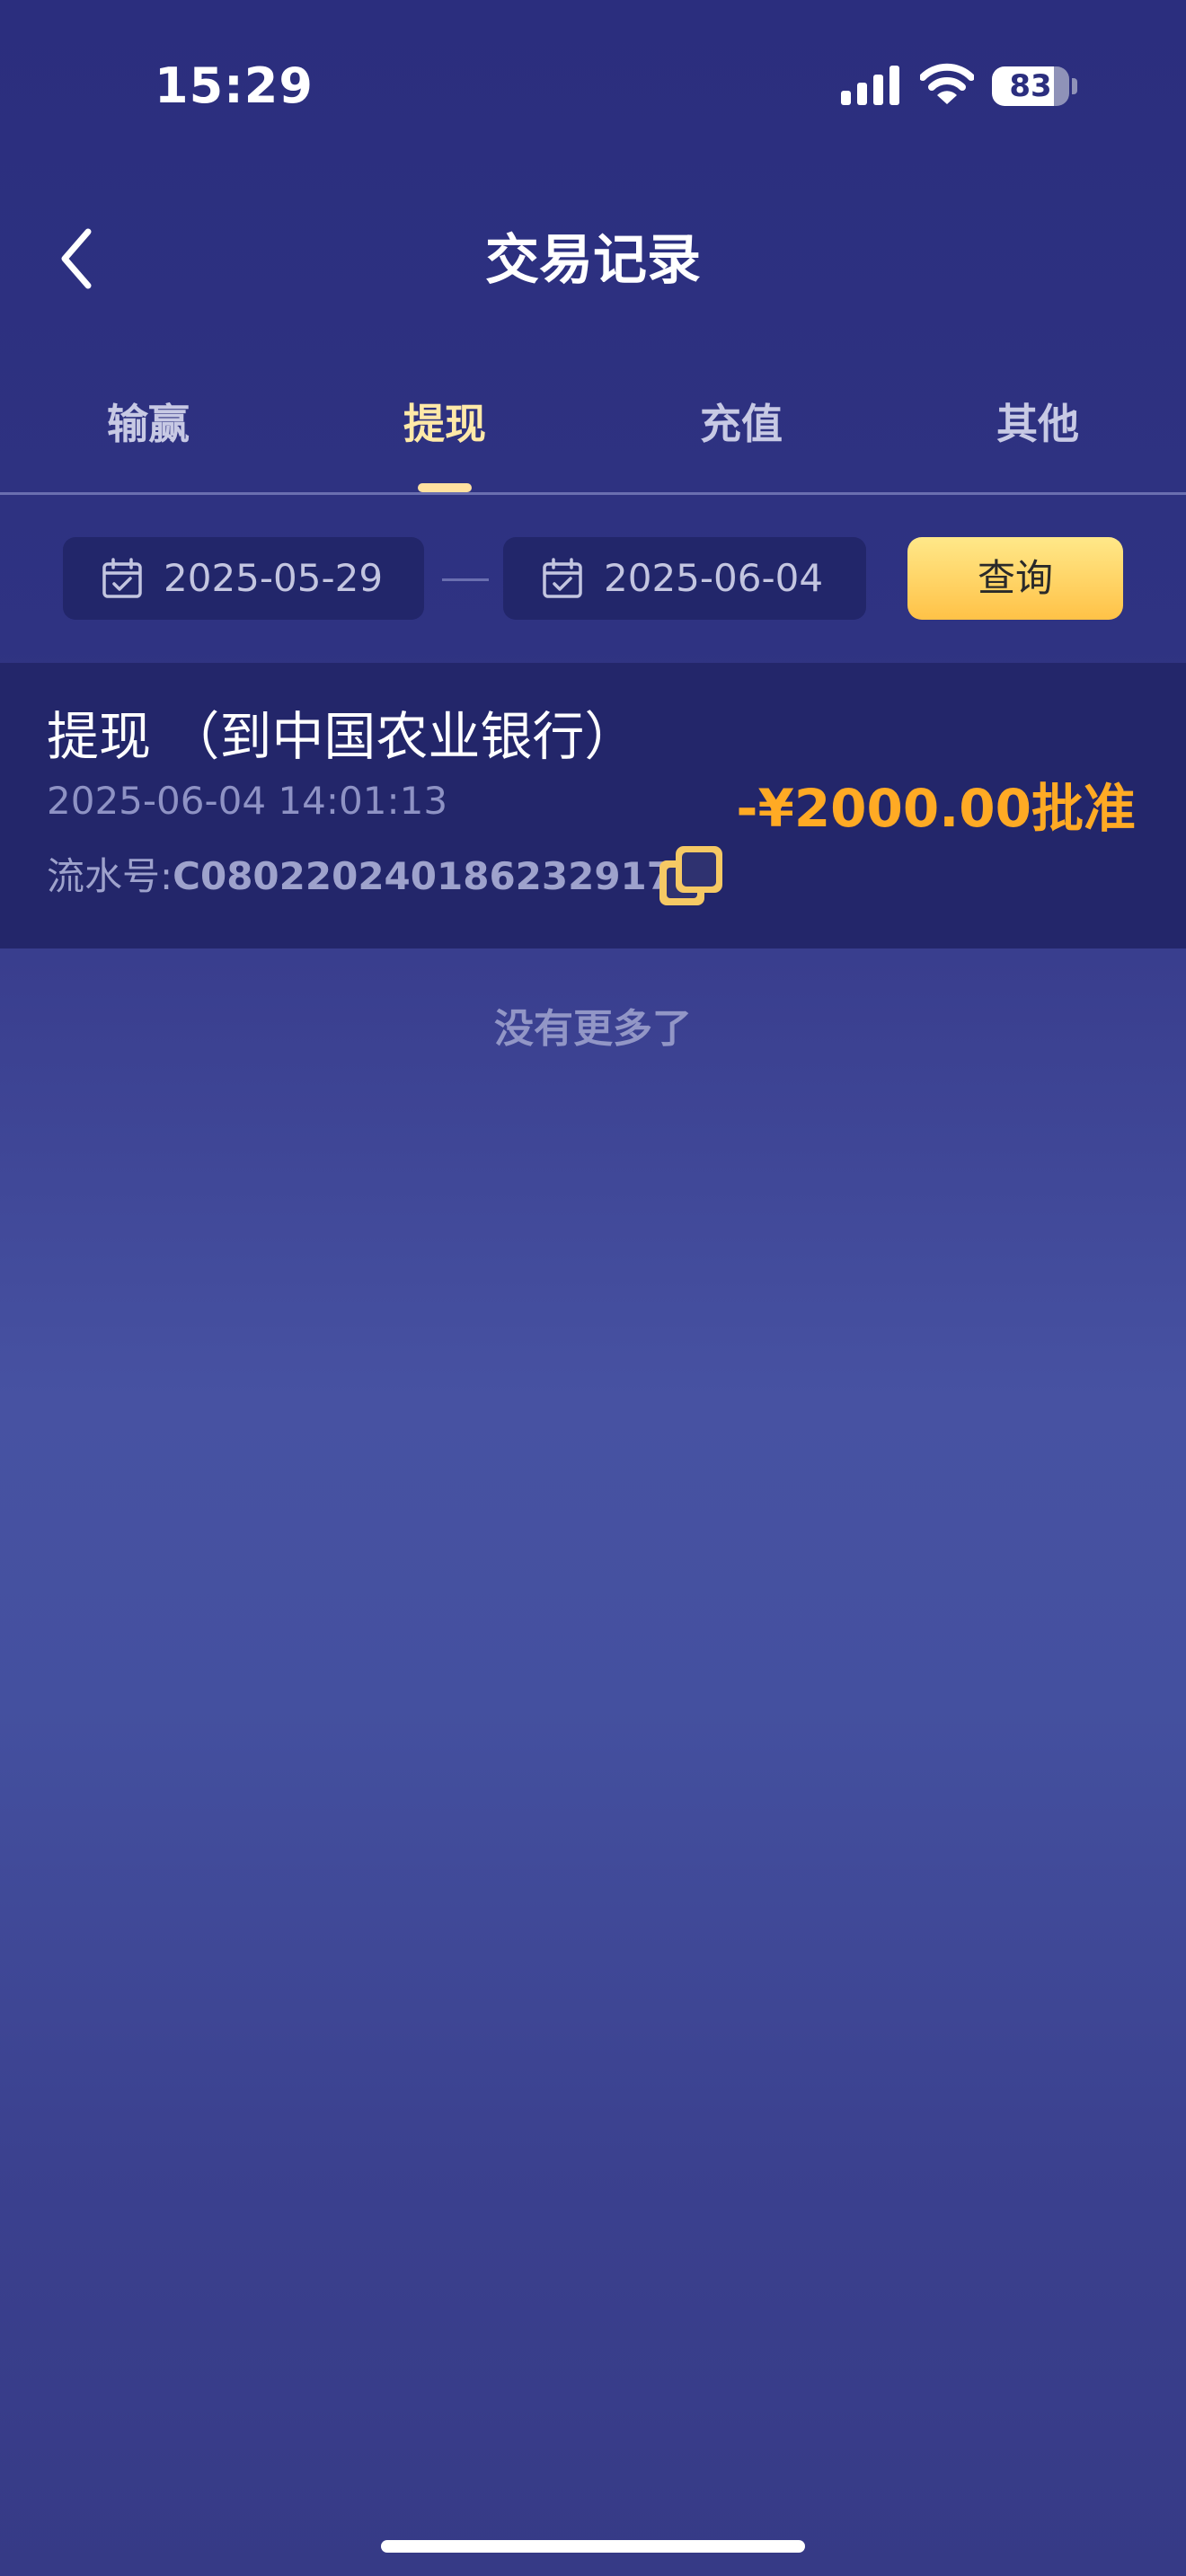 Image resolution: width=1186 pixels, height=2576 pixels. I want to click on record-amount-status: -¥2000.00批准, so click(936, 808).